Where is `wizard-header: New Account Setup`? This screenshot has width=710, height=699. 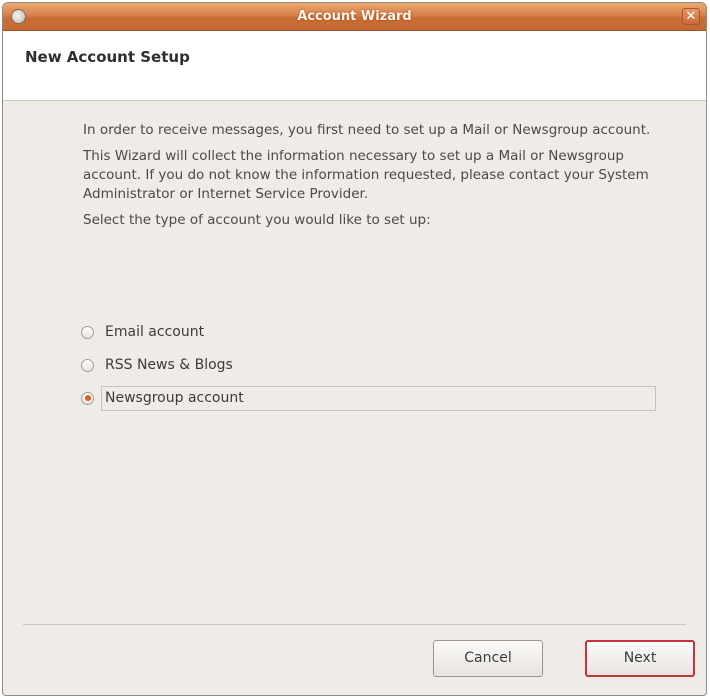 wizard-header: New Account Setup is located at coordinates (354, 66).